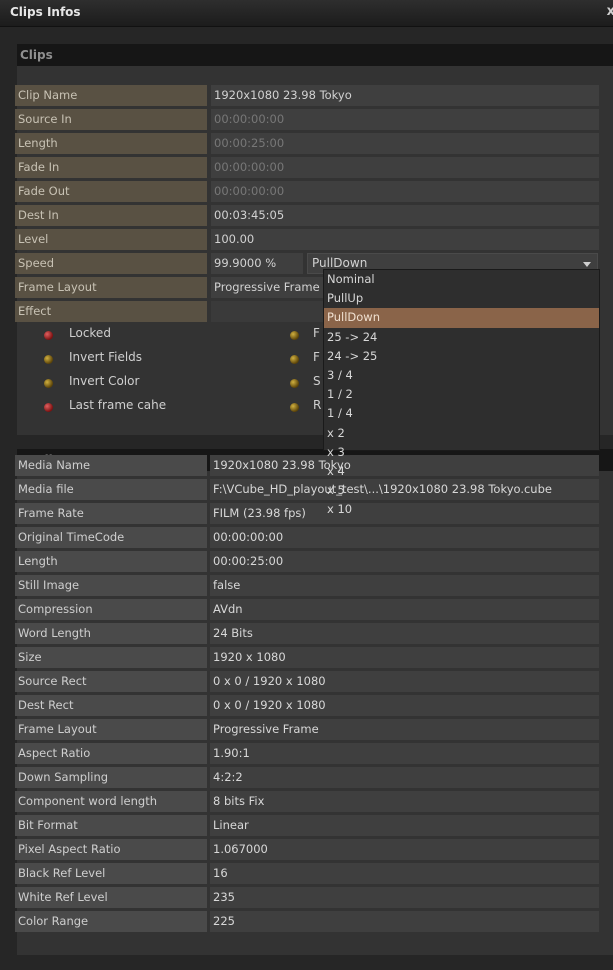 This screenshot has width=613, height=970. What do you see at coordinates (404, 801) in the screenshot?
I see `media-field-value: 8 bits Fix` at bounding box center [404, 801].